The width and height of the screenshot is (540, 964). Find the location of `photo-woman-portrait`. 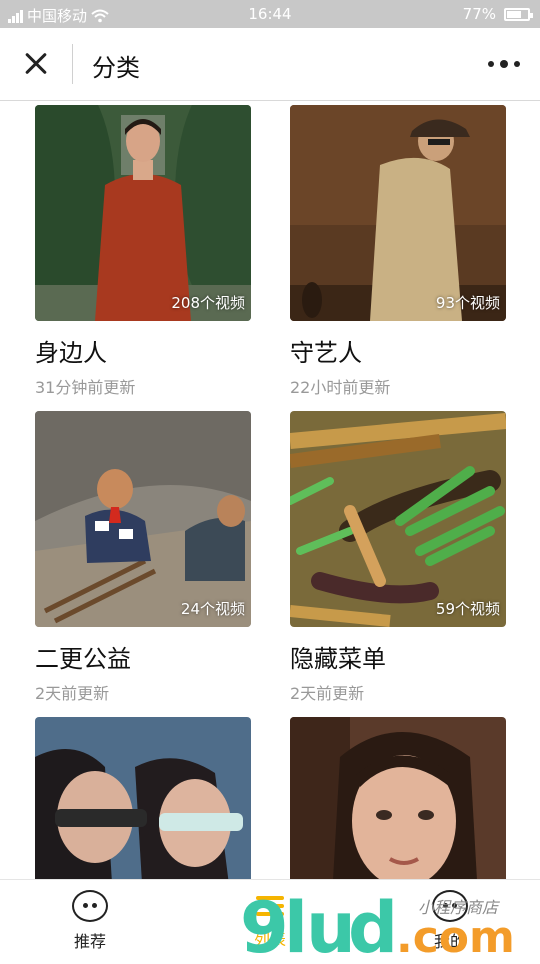

photo-woman-portrait is located at coordinates (398, 798).